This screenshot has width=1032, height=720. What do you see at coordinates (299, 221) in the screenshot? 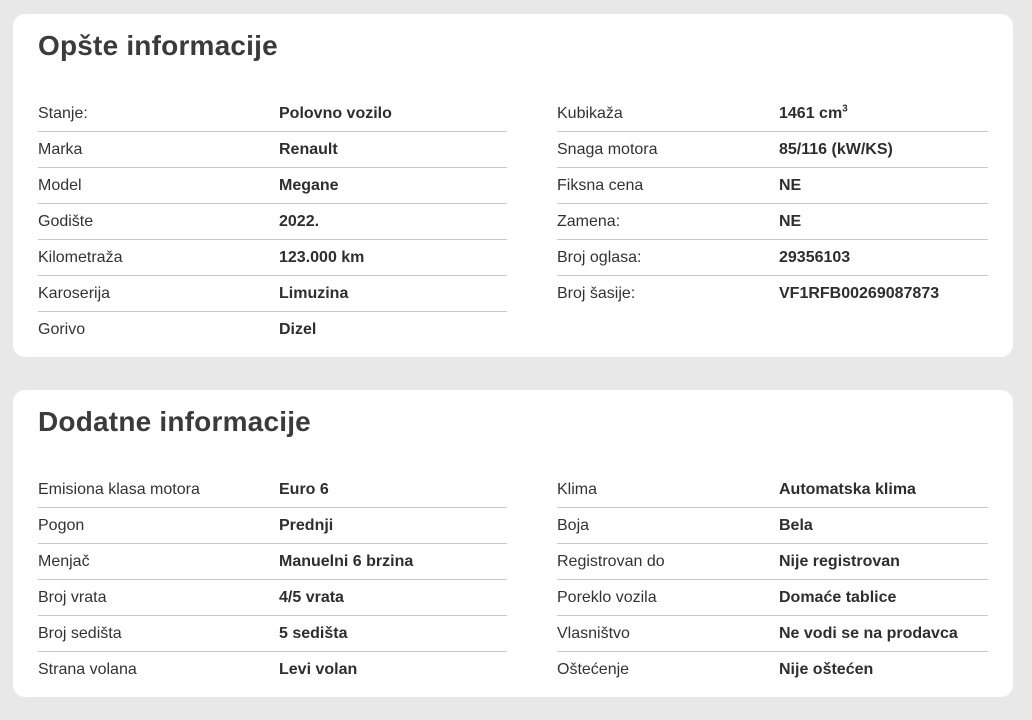
I see `spec-value: 2022.` at bounding box center [299, 221].